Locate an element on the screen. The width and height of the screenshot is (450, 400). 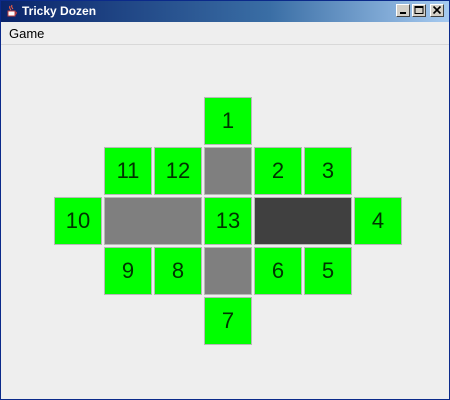
close-icon is located at coordinates (437, 10).